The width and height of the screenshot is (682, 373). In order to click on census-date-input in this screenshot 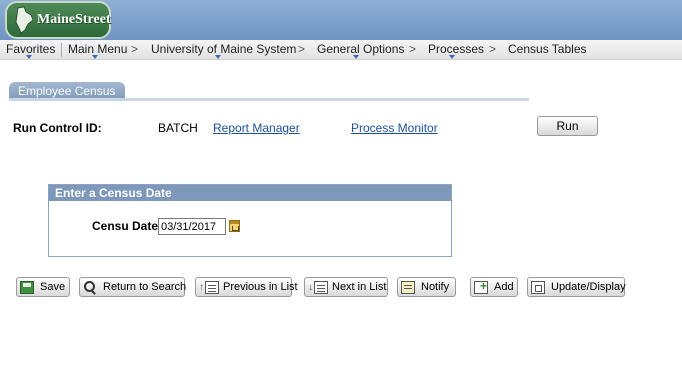, I will do `click(192, 226)`.